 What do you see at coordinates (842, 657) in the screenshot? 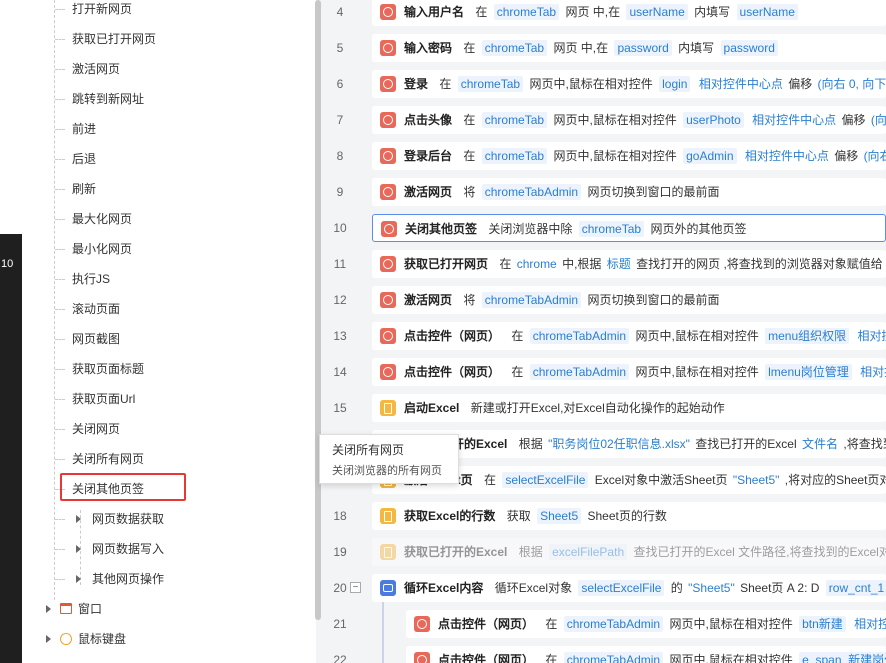
I see `variable-tag: e_span_新建岗位` at bounding box center [842, 657].